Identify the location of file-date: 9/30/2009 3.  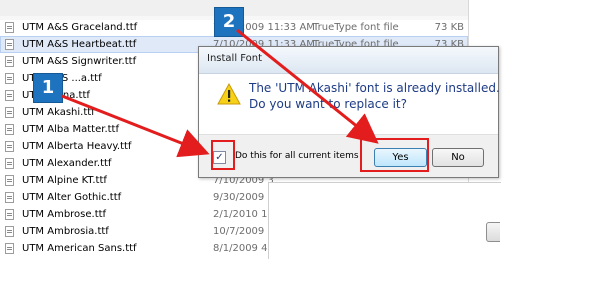
(243, 197).